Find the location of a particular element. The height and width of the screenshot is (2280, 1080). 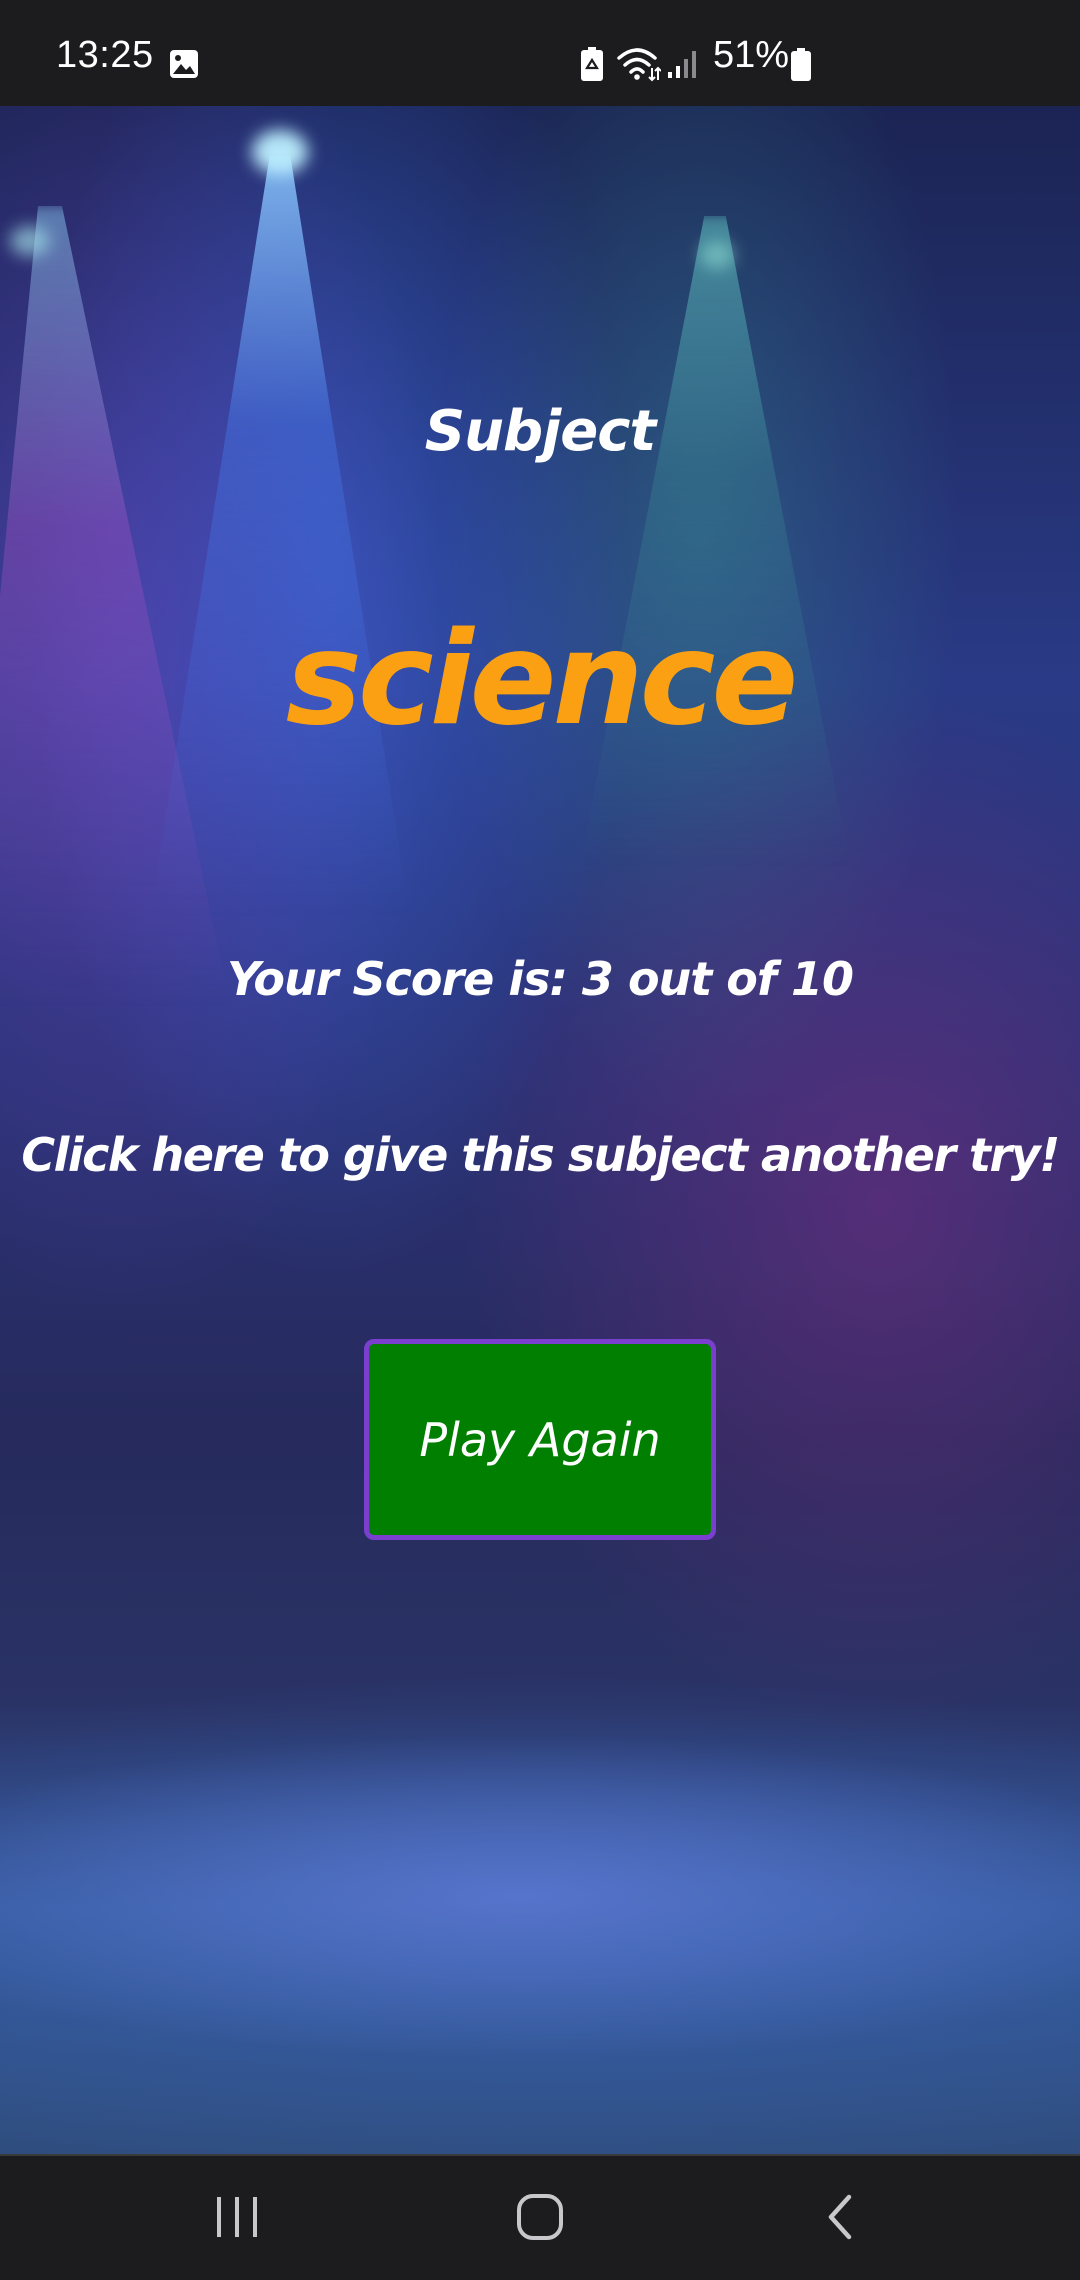

back-button is located at coordinates (841, 2219).